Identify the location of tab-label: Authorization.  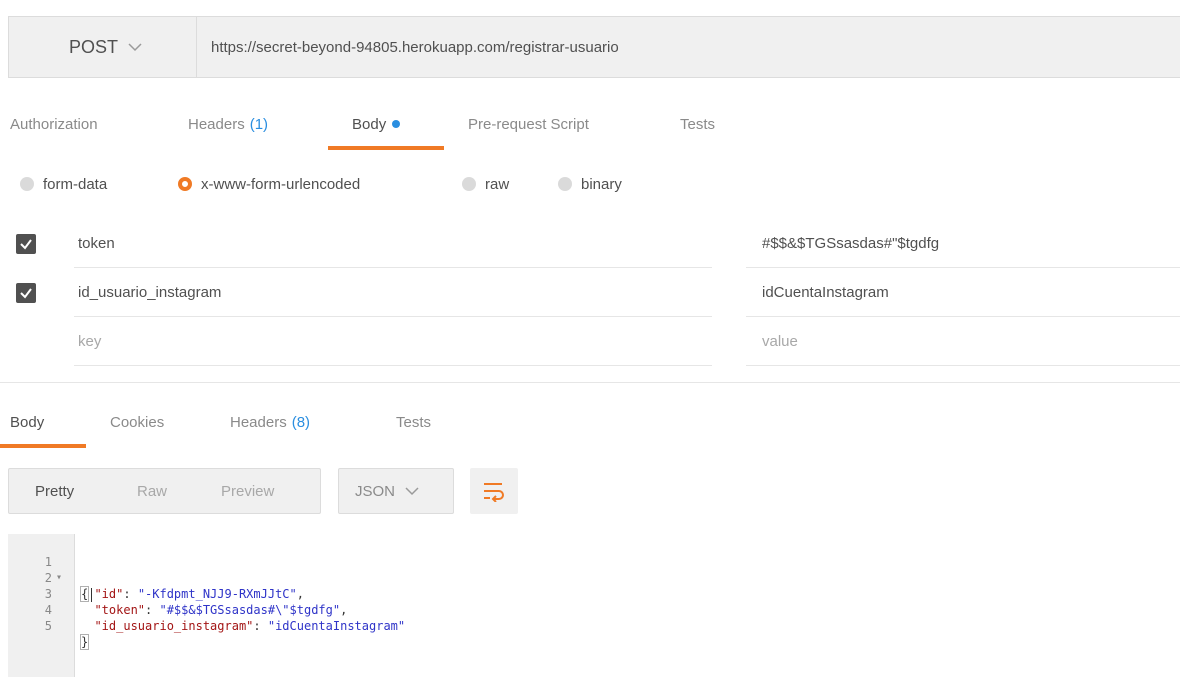
(54, 124).